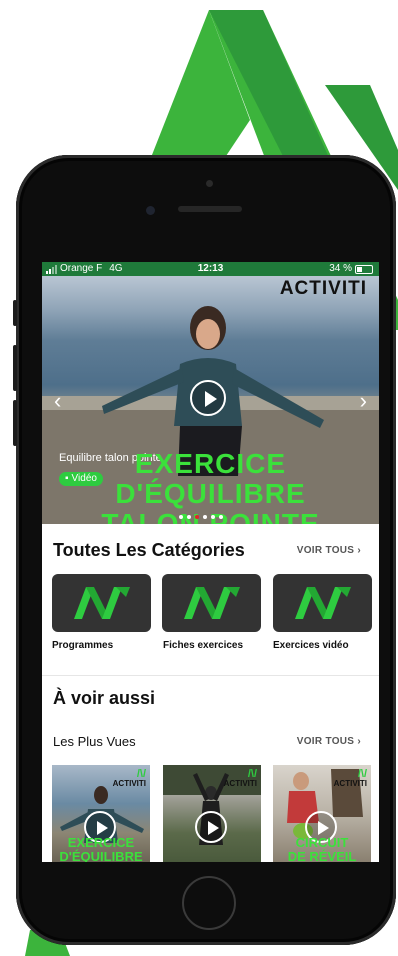  What do you see at coordinates (209, 183) in the screenshot?
I see `phone-camera` at bounding box center [209, 183].